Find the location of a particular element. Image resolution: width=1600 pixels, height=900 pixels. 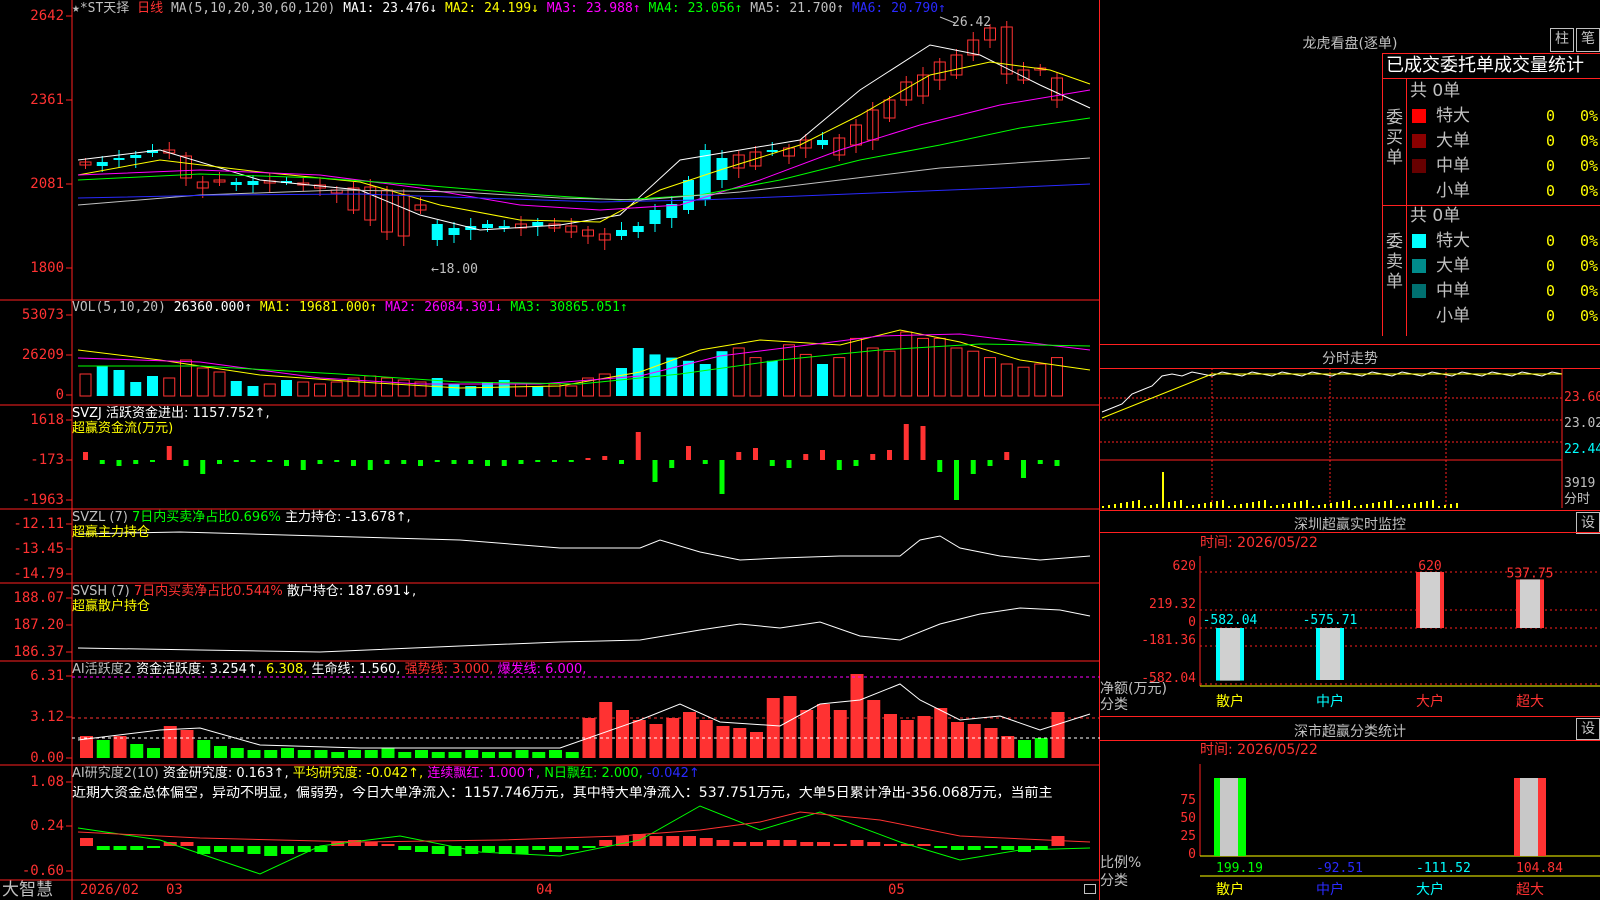

monitor-bar-inner is located at coordinates (1230, 654).